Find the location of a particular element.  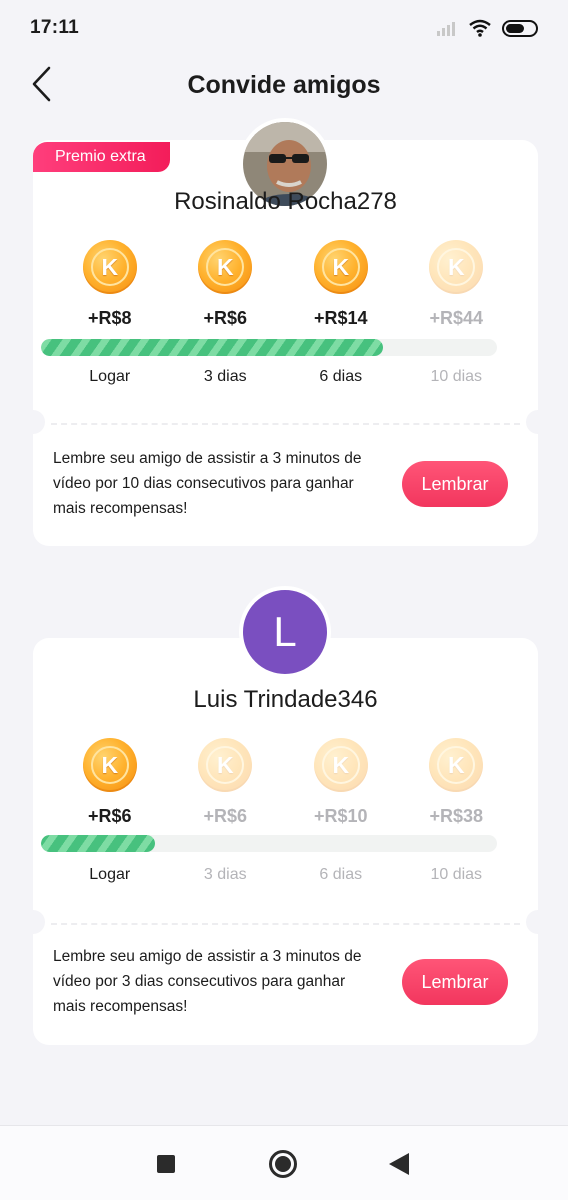

wifi-icon is located at coordinates (480, 28).